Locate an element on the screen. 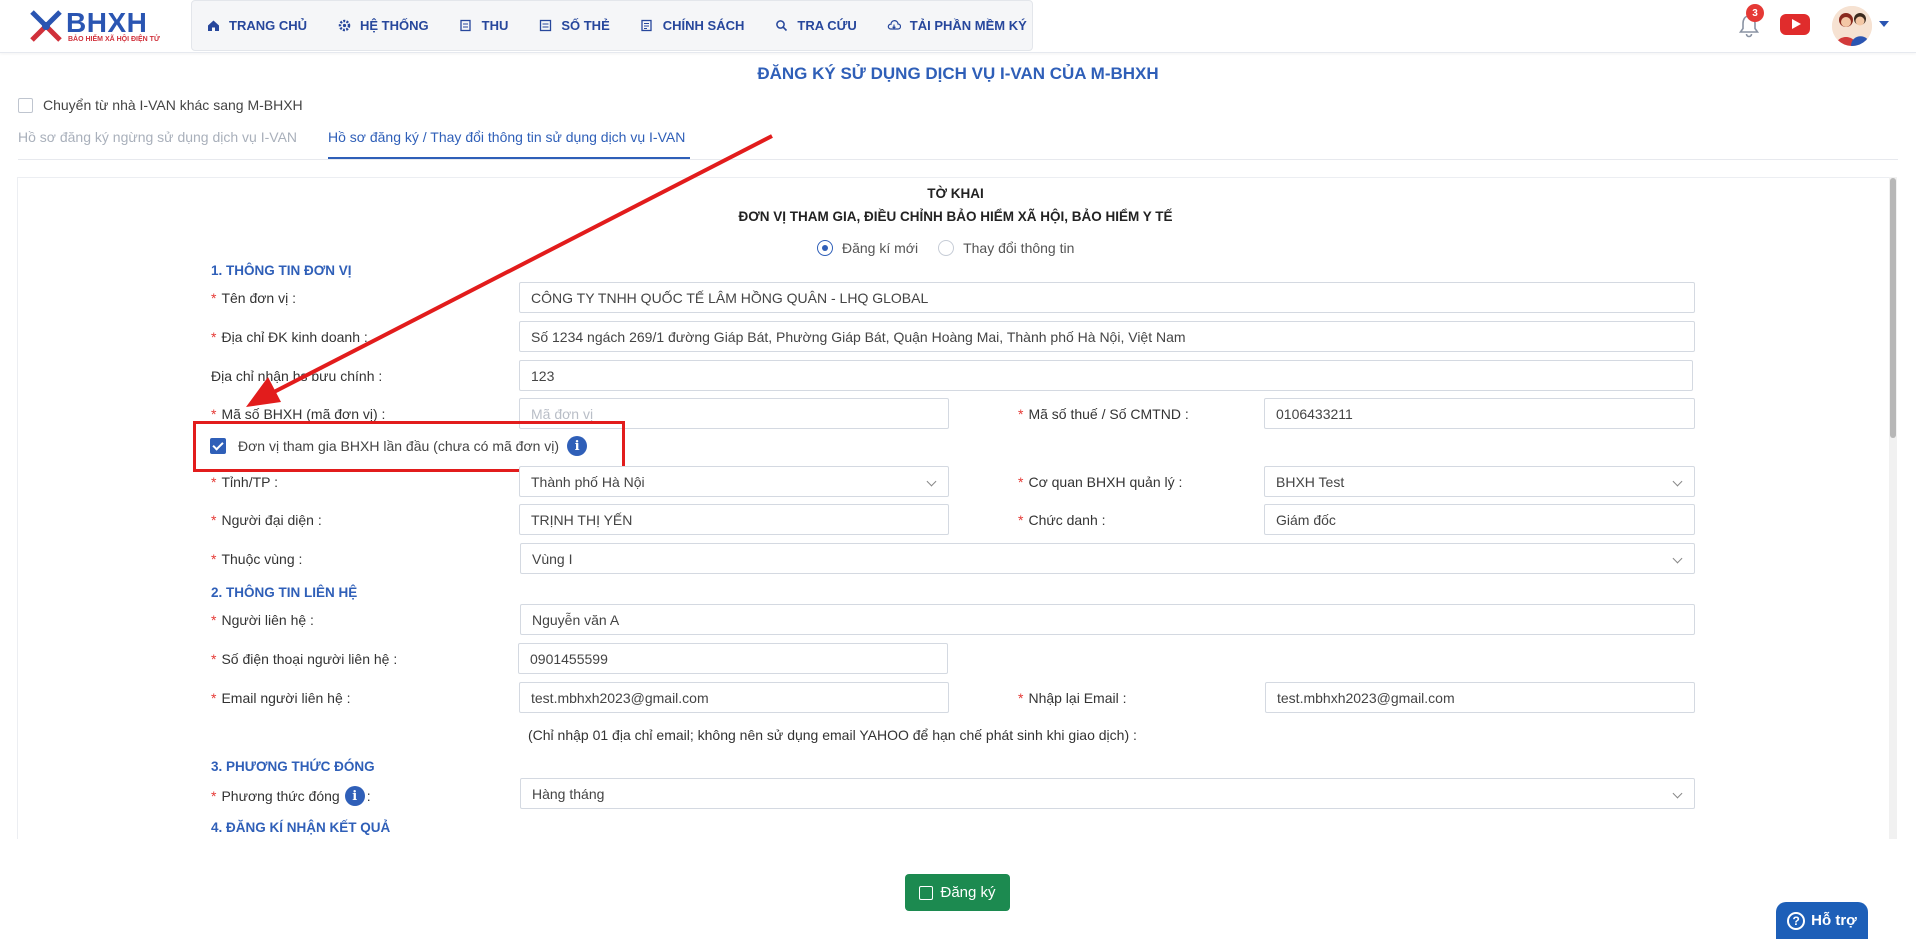  nav-thu: THU is located at coordinates (484, 25).